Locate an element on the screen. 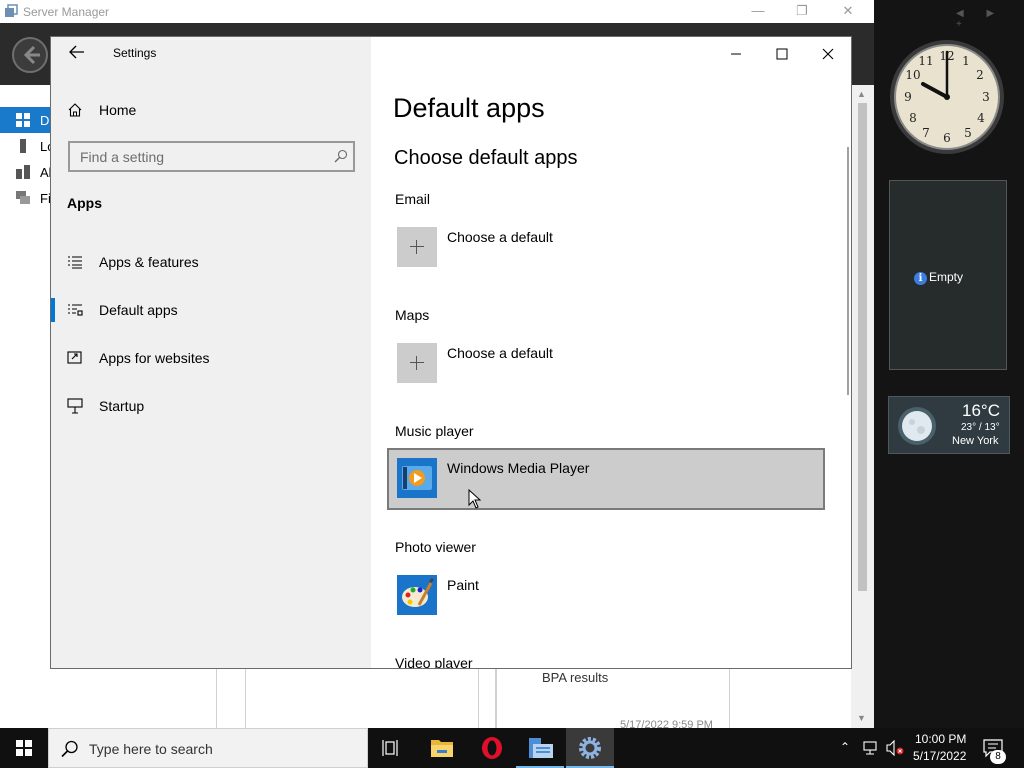  sm-scrollbar: ▲ ▼ is located at coordinates (862, 406).